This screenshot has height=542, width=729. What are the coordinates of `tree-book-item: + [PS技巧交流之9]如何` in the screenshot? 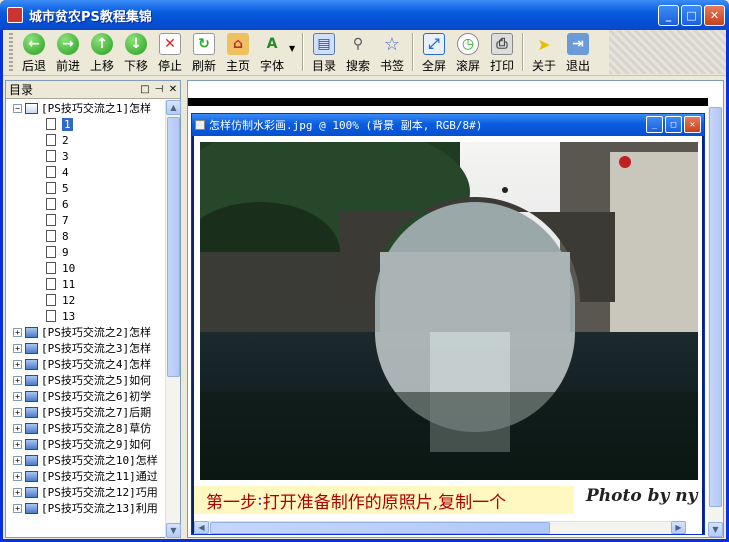 It's located at (86, 444).